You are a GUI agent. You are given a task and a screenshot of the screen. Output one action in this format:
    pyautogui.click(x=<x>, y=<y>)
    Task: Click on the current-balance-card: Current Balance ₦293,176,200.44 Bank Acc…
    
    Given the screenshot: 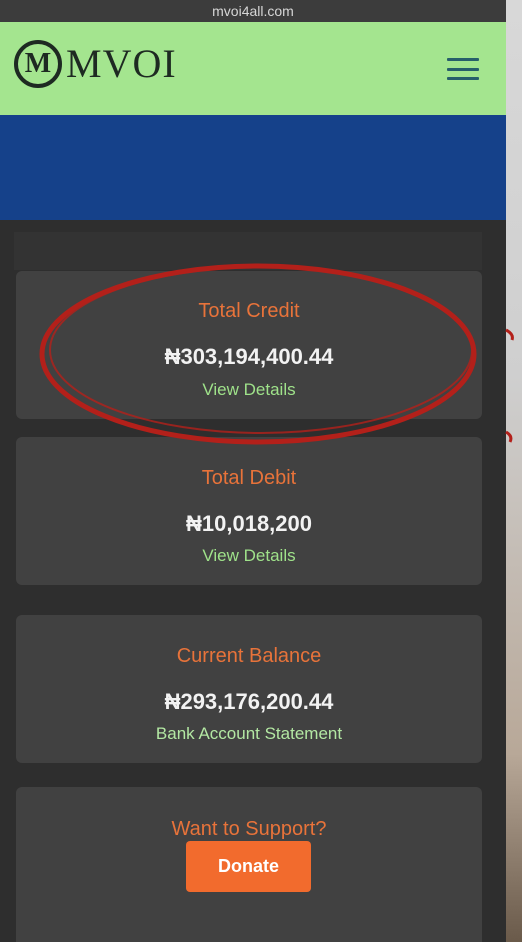 What is the action you would take?
    pyautogui.click(x=249, y=689)
    